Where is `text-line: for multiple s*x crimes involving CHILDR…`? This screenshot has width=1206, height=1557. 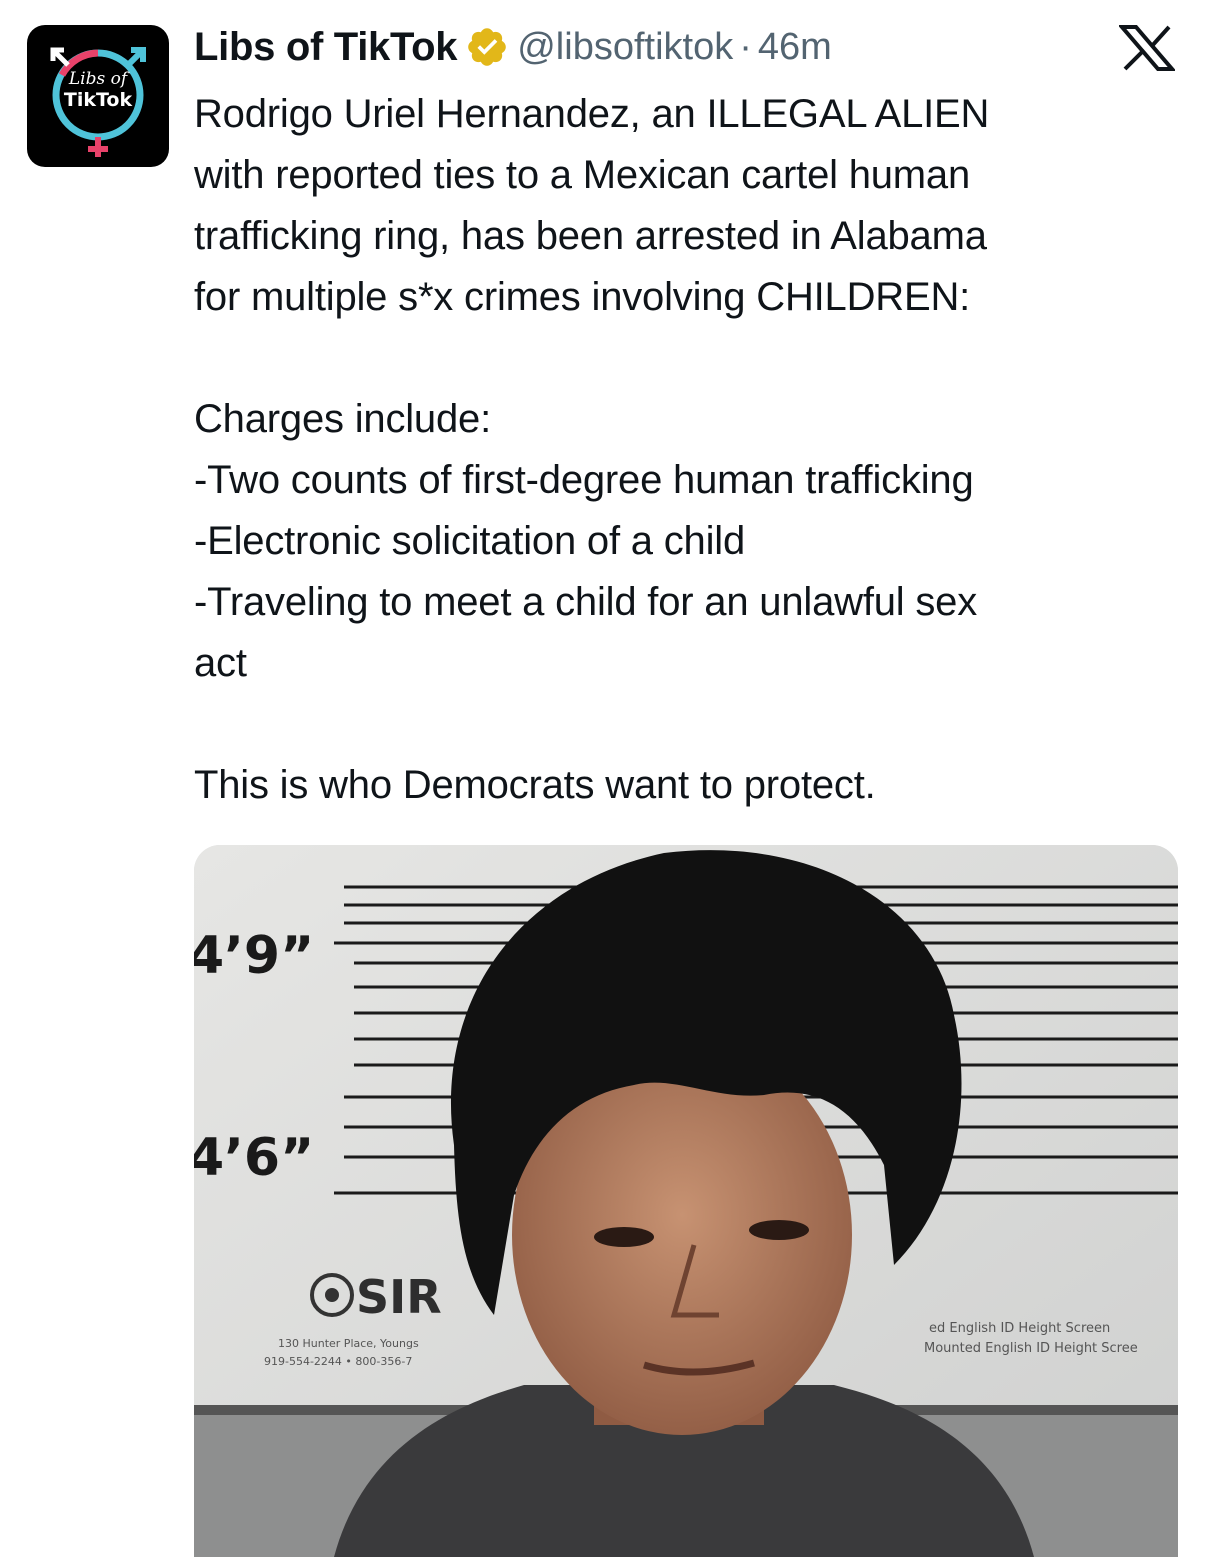
text-line: for multiple s*x crimes involving CHILDR… is located at coordinates (582, 297).